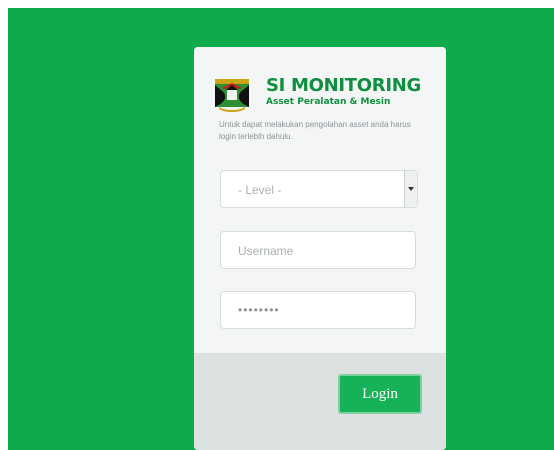 This screenshot has width=554, height=450. What do you see at coordinates (343, 85) in the screenshot?
I see `app-title: SI MONITORING` at bounding box center [343, 85].